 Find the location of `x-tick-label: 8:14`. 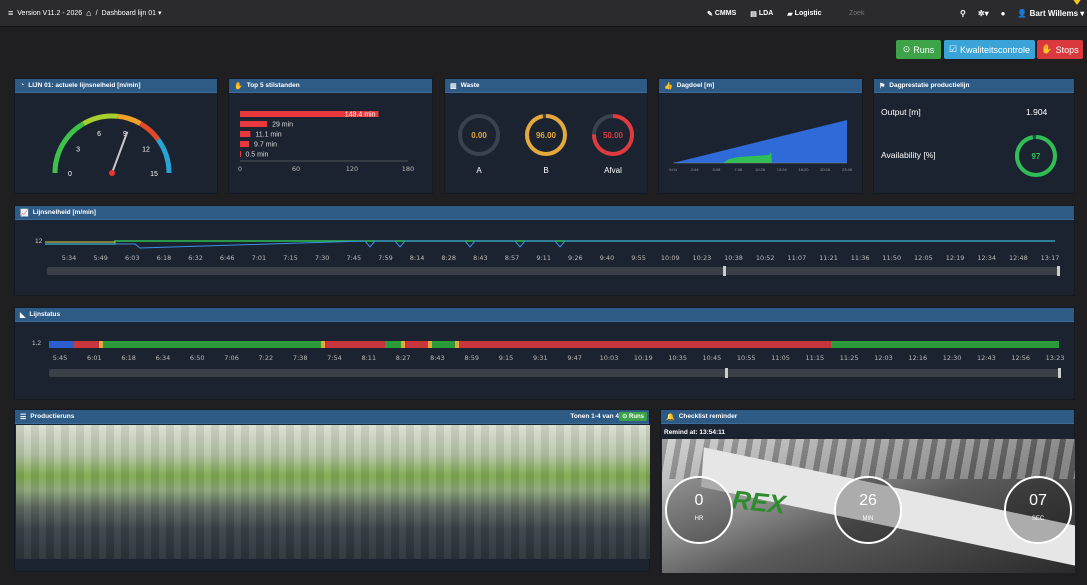

x-tick-label: 8:14 is located at coordinates (417, 258).